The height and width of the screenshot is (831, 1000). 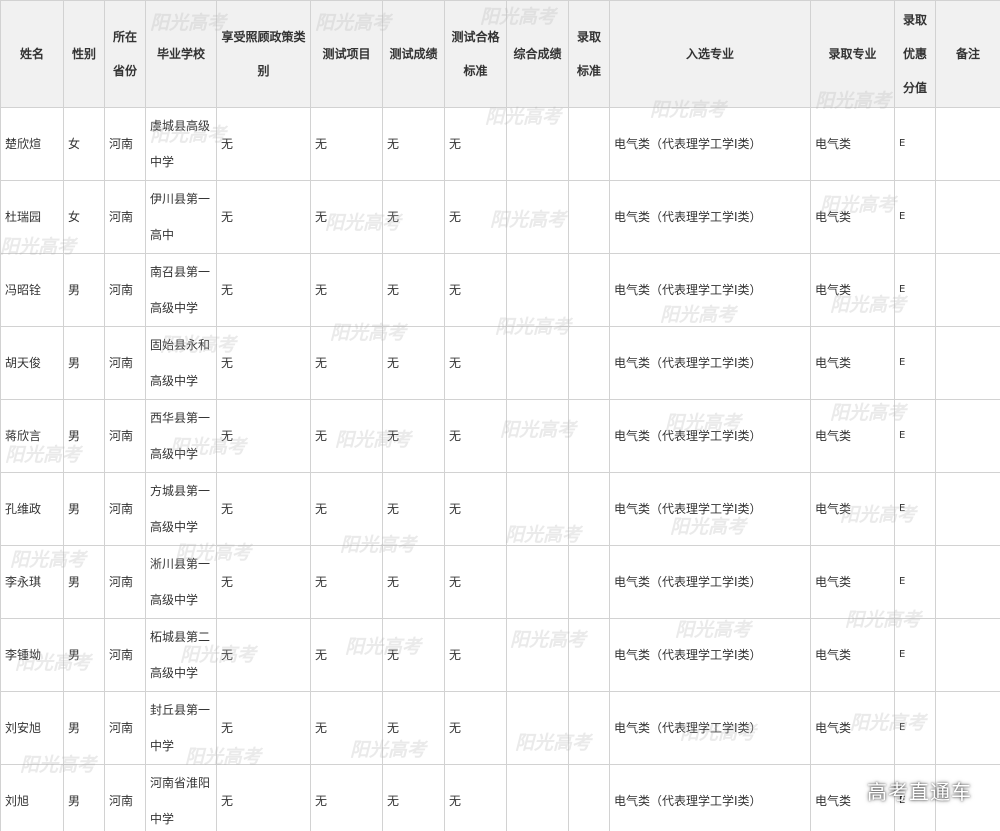 I want to click on cell-name: 李永琪, so click(x=32, y=582).